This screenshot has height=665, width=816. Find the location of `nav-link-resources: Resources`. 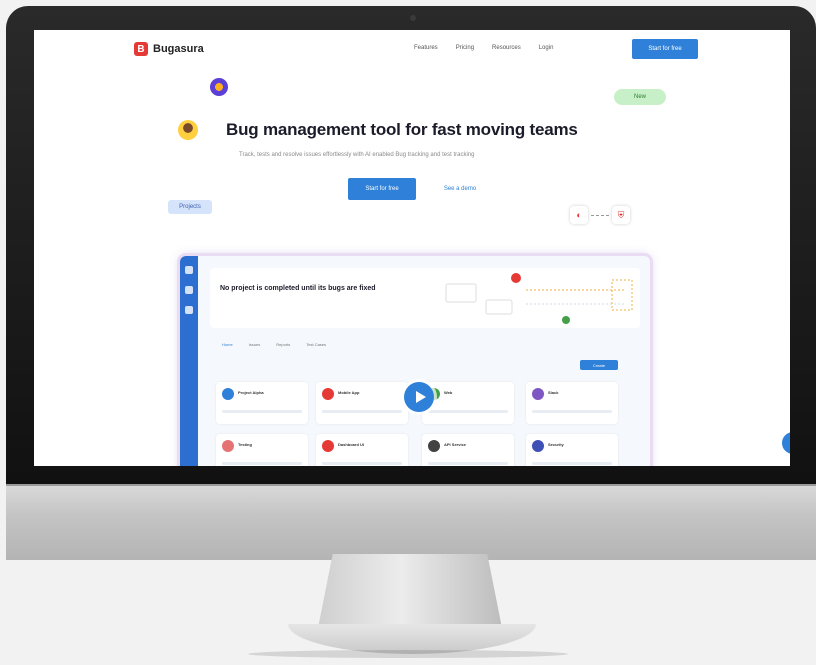

nav-link-resources: Resources is located at coordinates (506, 48).